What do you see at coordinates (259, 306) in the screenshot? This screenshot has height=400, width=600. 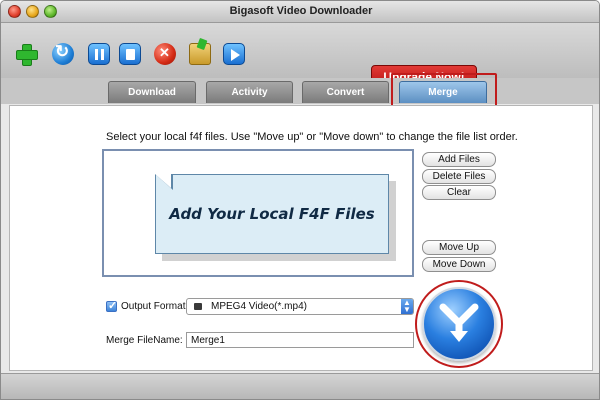 I see `output-format-value: MPEG4 Video(*.mp4)` at bounding box center [259, 306].